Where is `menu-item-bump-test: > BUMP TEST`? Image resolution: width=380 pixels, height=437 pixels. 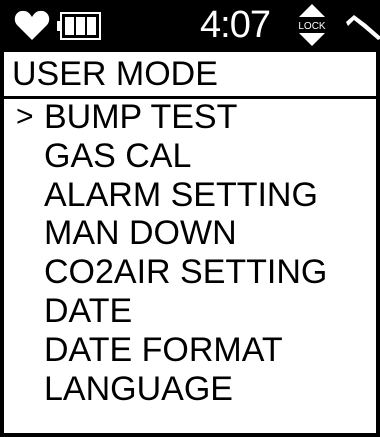 menu-item-bump-test: > BUMP TEST is located at coordinates (192, 117).